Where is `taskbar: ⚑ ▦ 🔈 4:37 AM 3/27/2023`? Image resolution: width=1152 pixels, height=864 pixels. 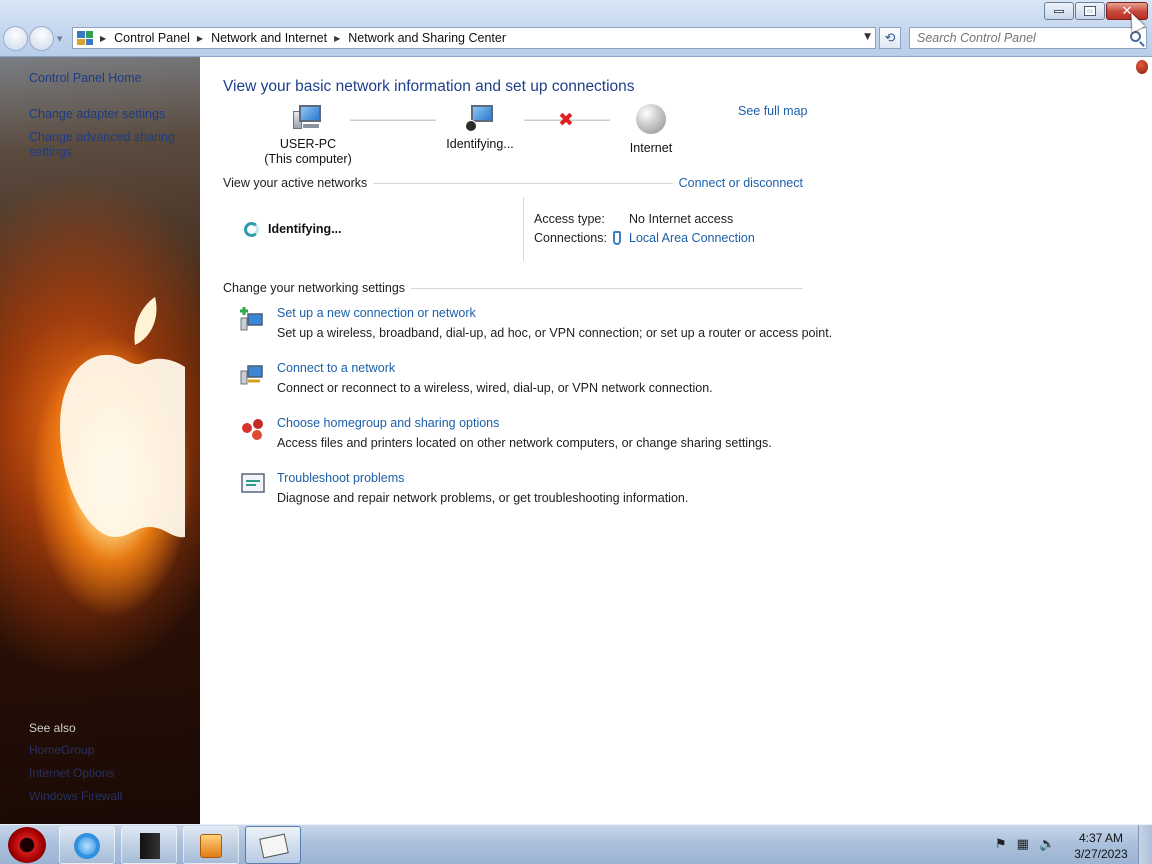 taskbar: ⚑ ▦ 🔈 4:37 AM 3/27/2023 is located at coordinates (576, 844).